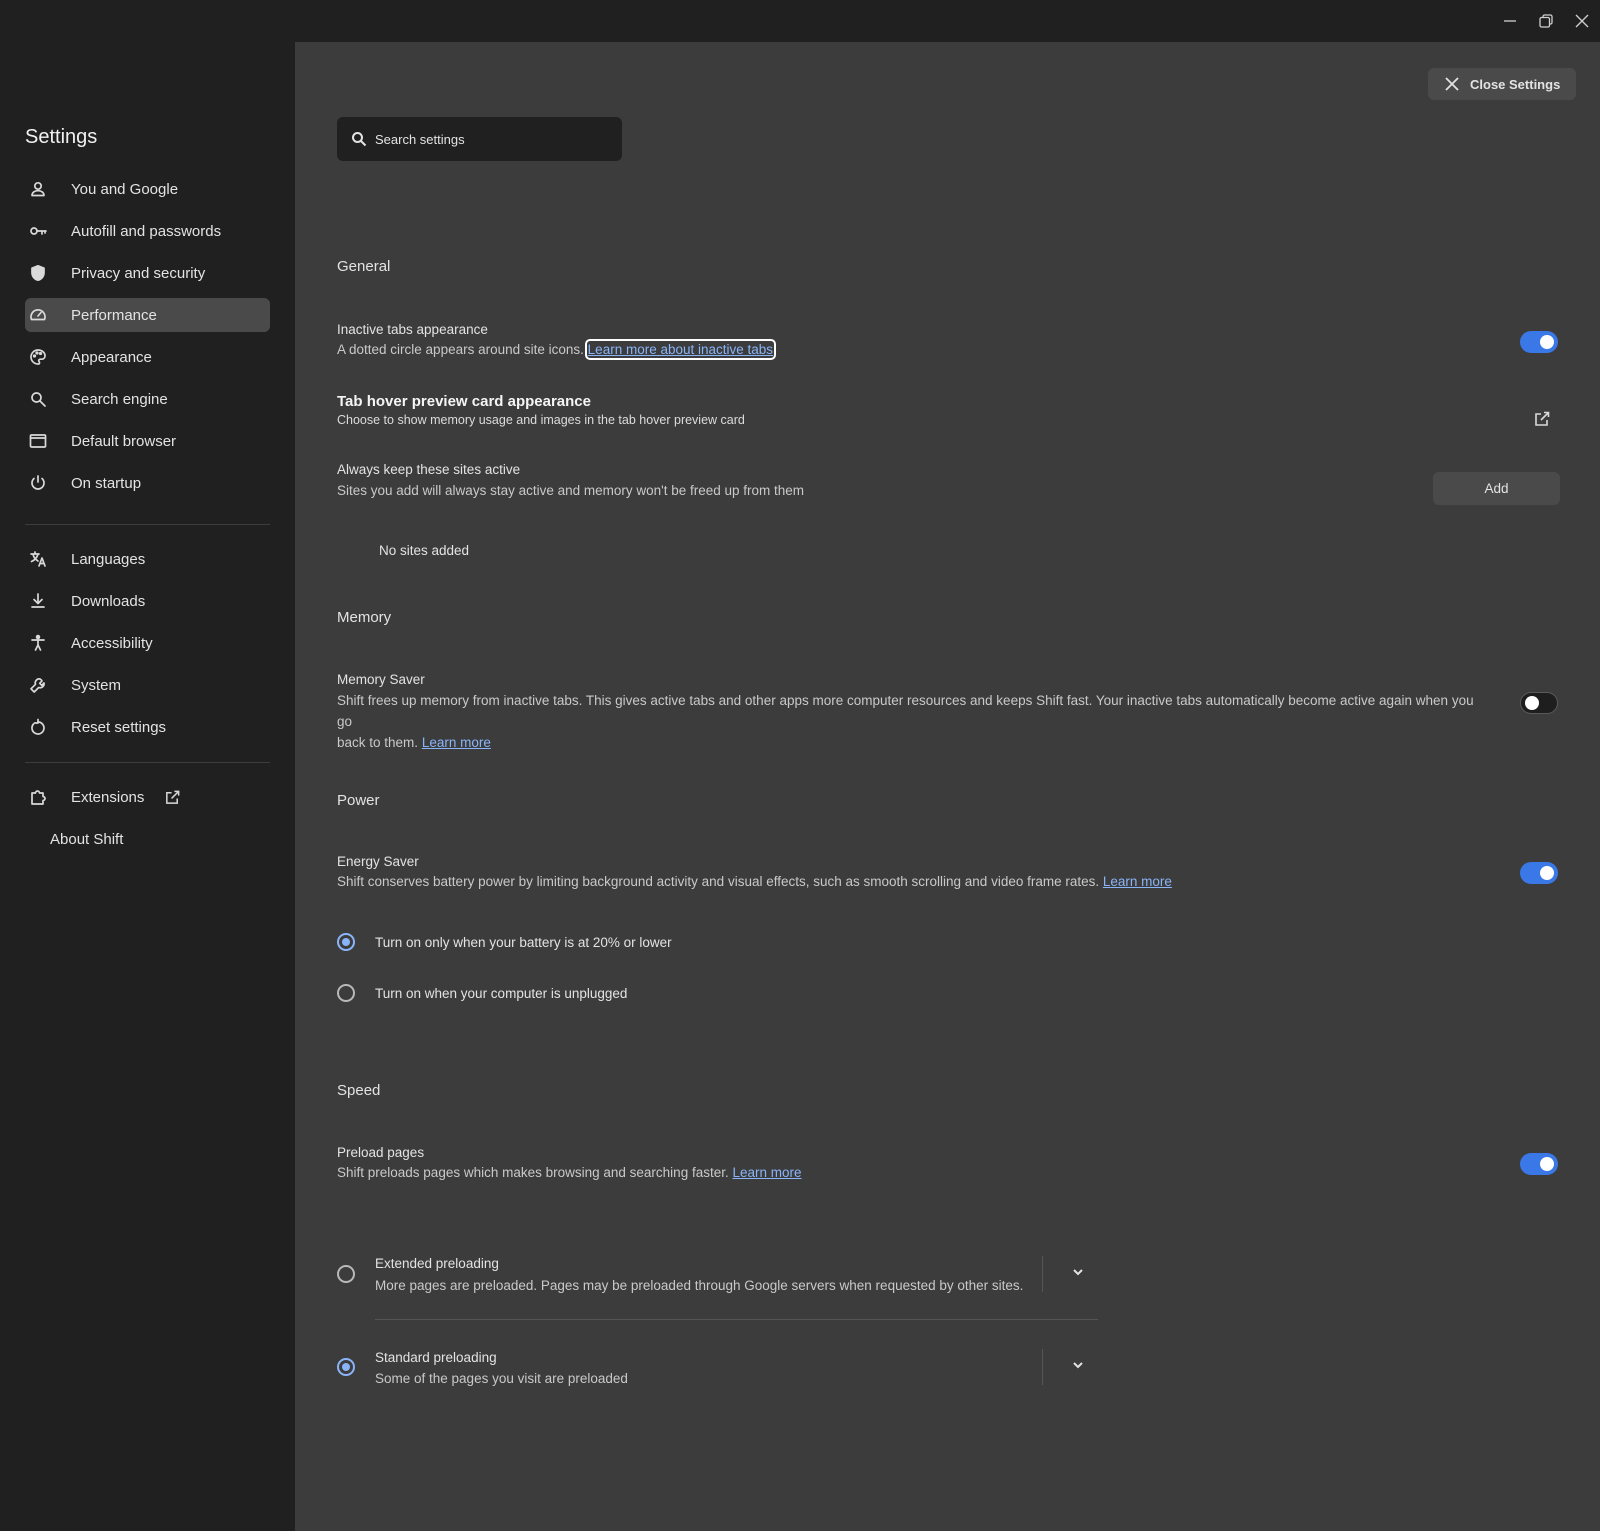  What do you see at coordinates (1539, 873) in the screenshot?
I see `energy-saver-toggle` at bounding box center [1539, 873].